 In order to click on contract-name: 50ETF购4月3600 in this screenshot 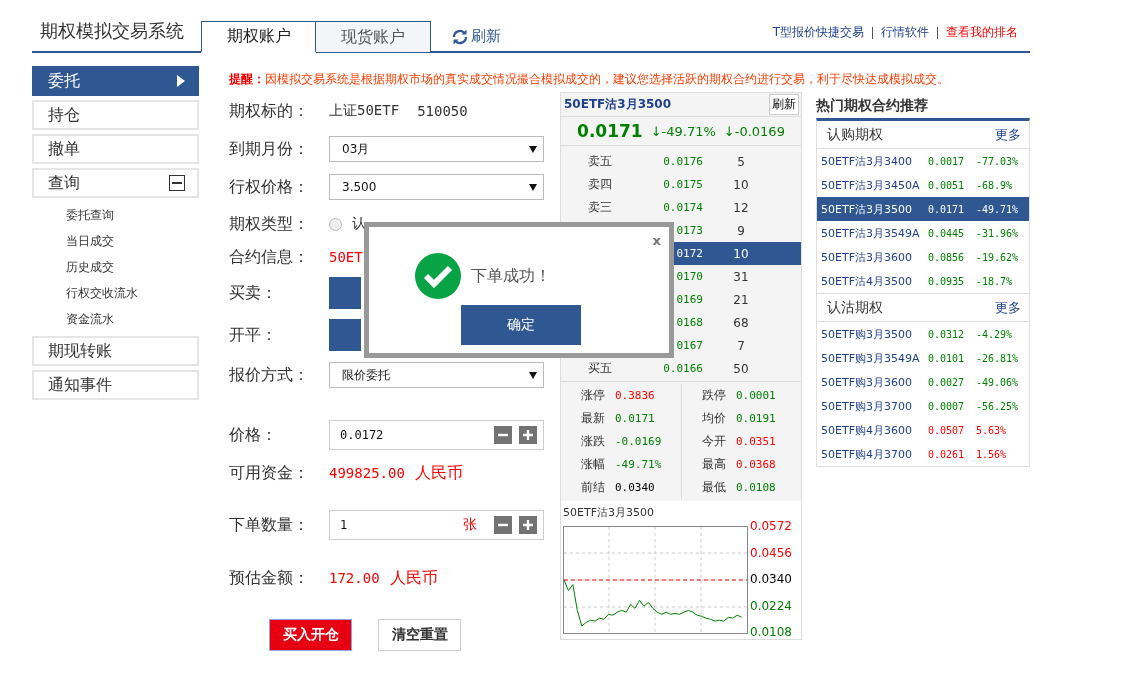, I will do `click(867, 430)`.